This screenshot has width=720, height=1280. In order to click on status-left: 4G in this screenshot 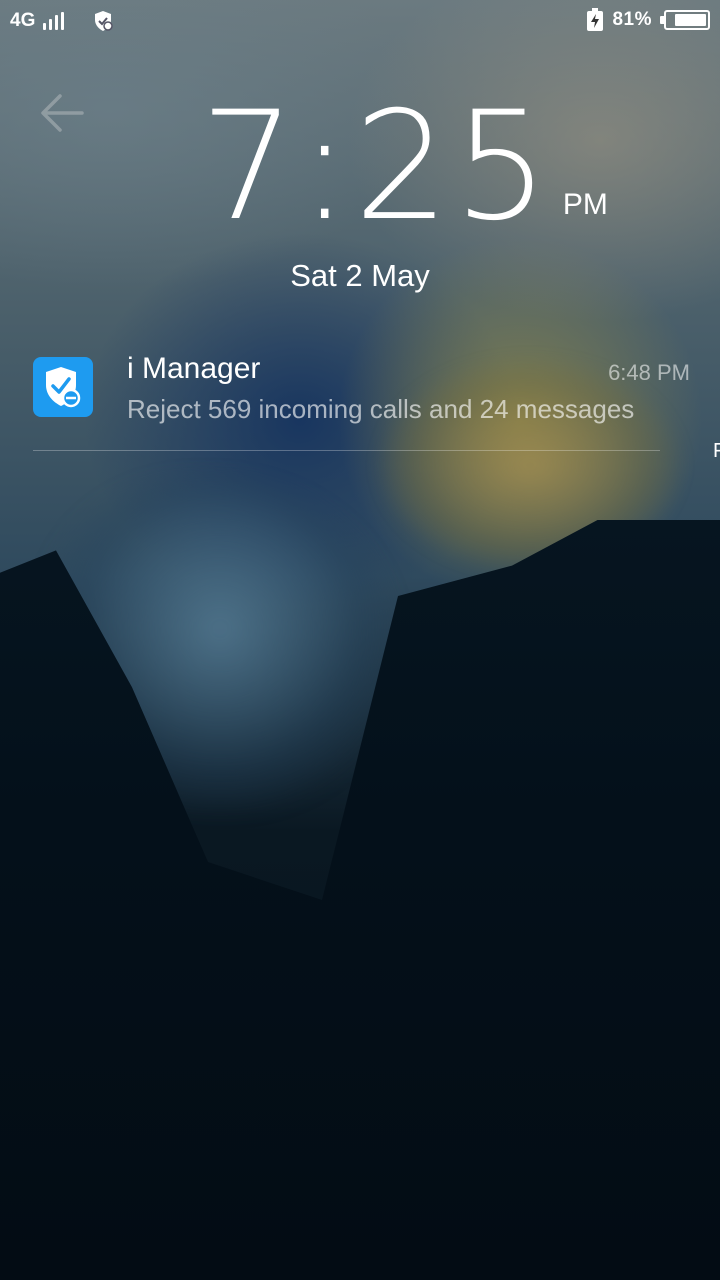, I will do `click(62, 21)`.